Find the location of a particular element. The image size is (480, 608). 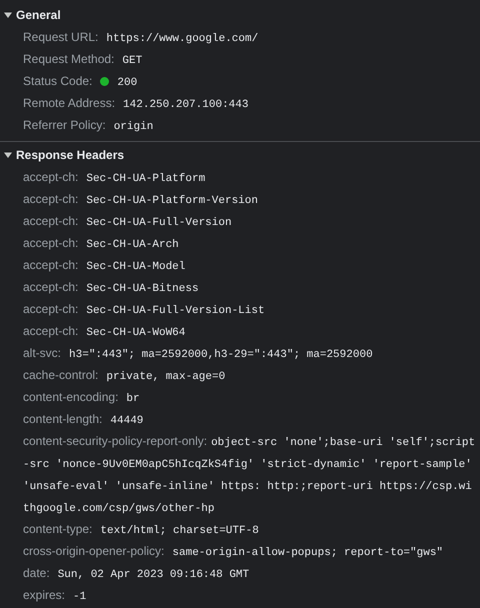

header-value: origin is located at coordinates (134, 127).